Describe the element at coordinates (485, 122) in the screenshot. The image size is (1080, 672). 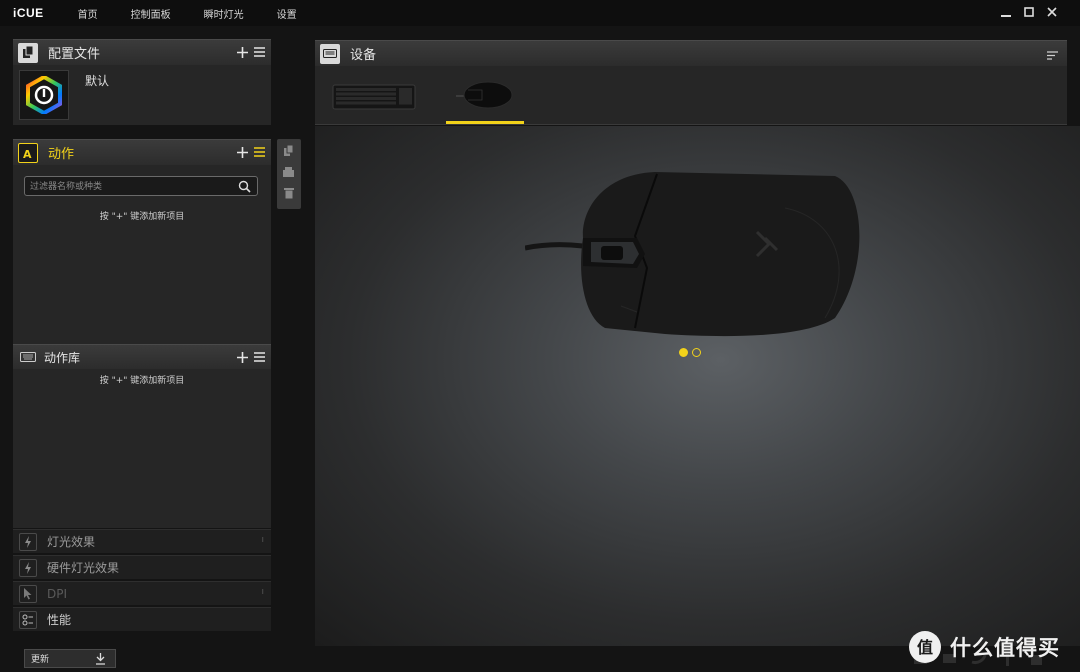
I see `selected-tab-indicator` at that location.